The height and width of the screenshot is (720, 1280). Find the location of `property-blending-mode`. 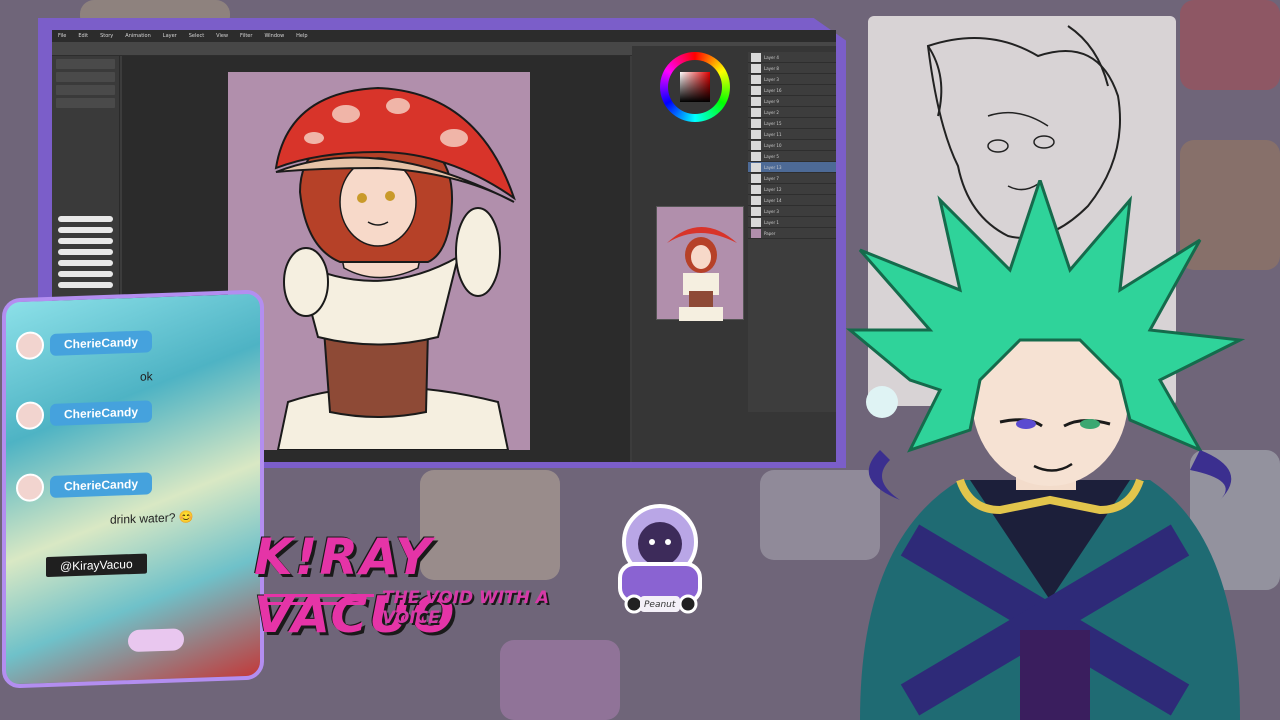

property-blending-mode is located at coordinates (85, 77).